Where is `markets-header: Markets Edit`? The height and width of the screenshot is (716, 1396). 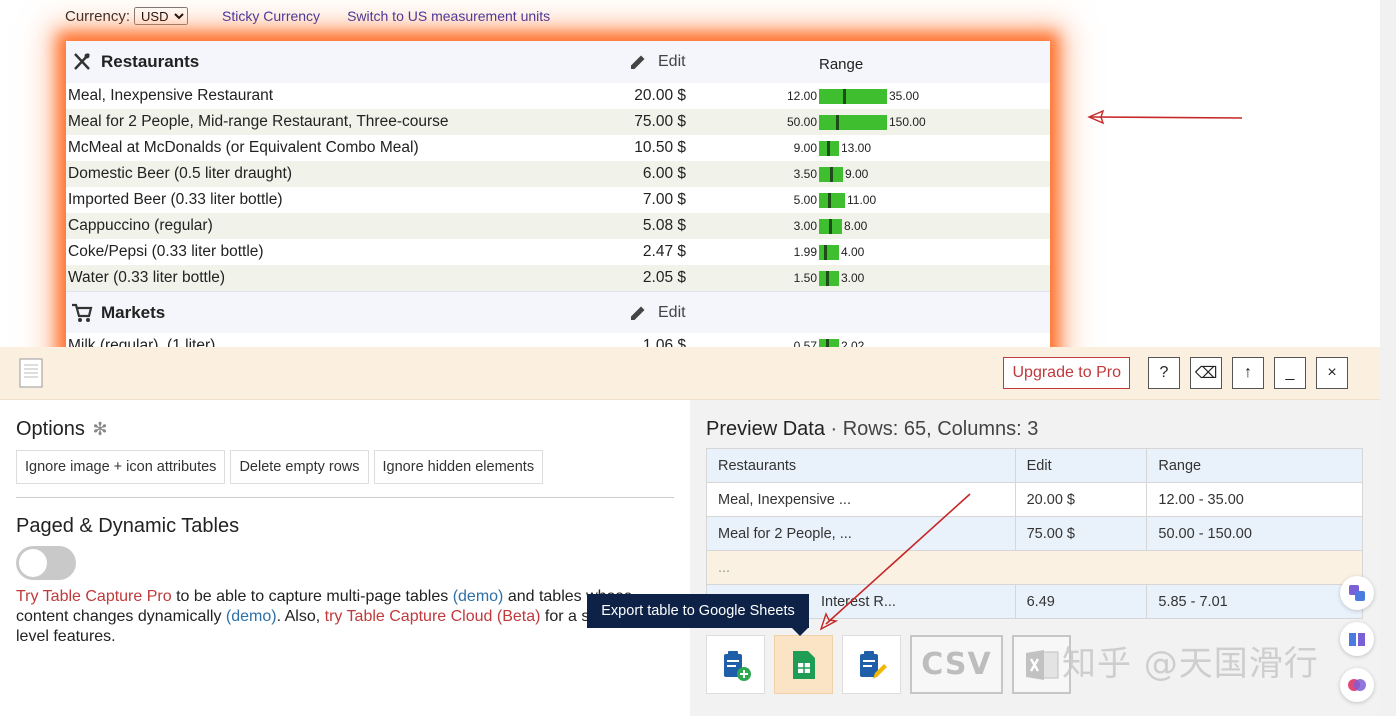
markets-header: Markets Edit is located at coordinates (558, 312).